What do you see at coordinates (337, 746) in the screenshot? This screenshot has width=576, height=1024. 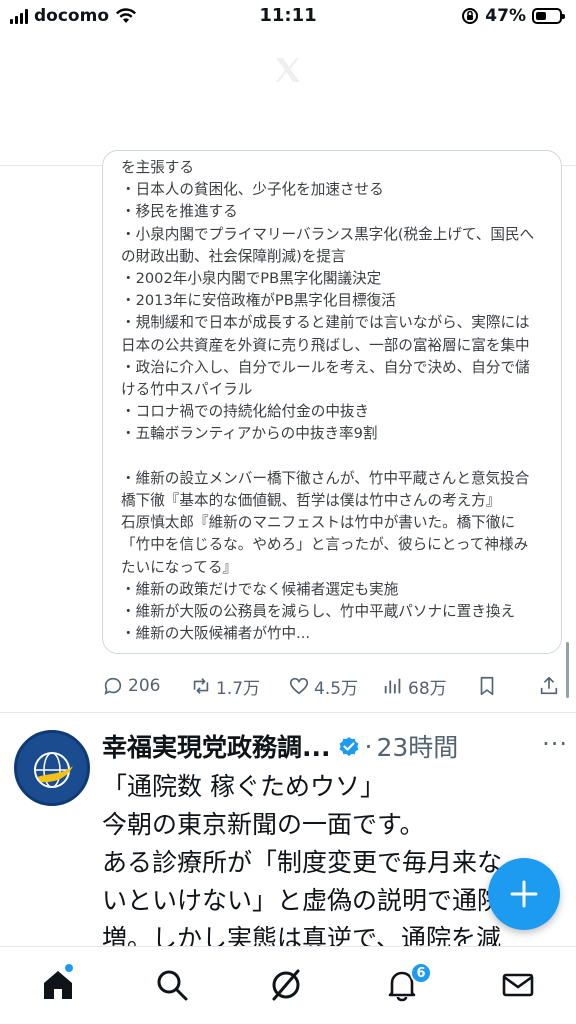 I see `post-header: 幸福実現党政務調... · 23時間 ···` at bounding box center [337, 746].